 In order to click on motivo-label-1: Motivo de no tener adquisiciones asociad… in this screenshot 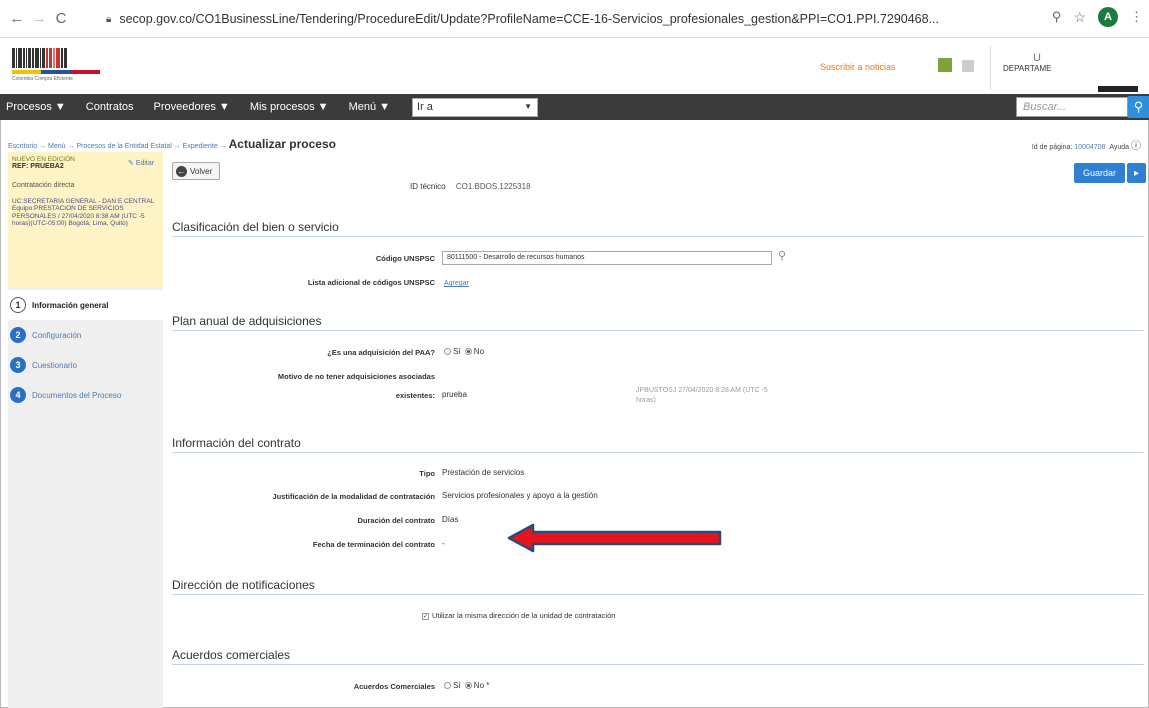, I will do `click(356, 376)`.